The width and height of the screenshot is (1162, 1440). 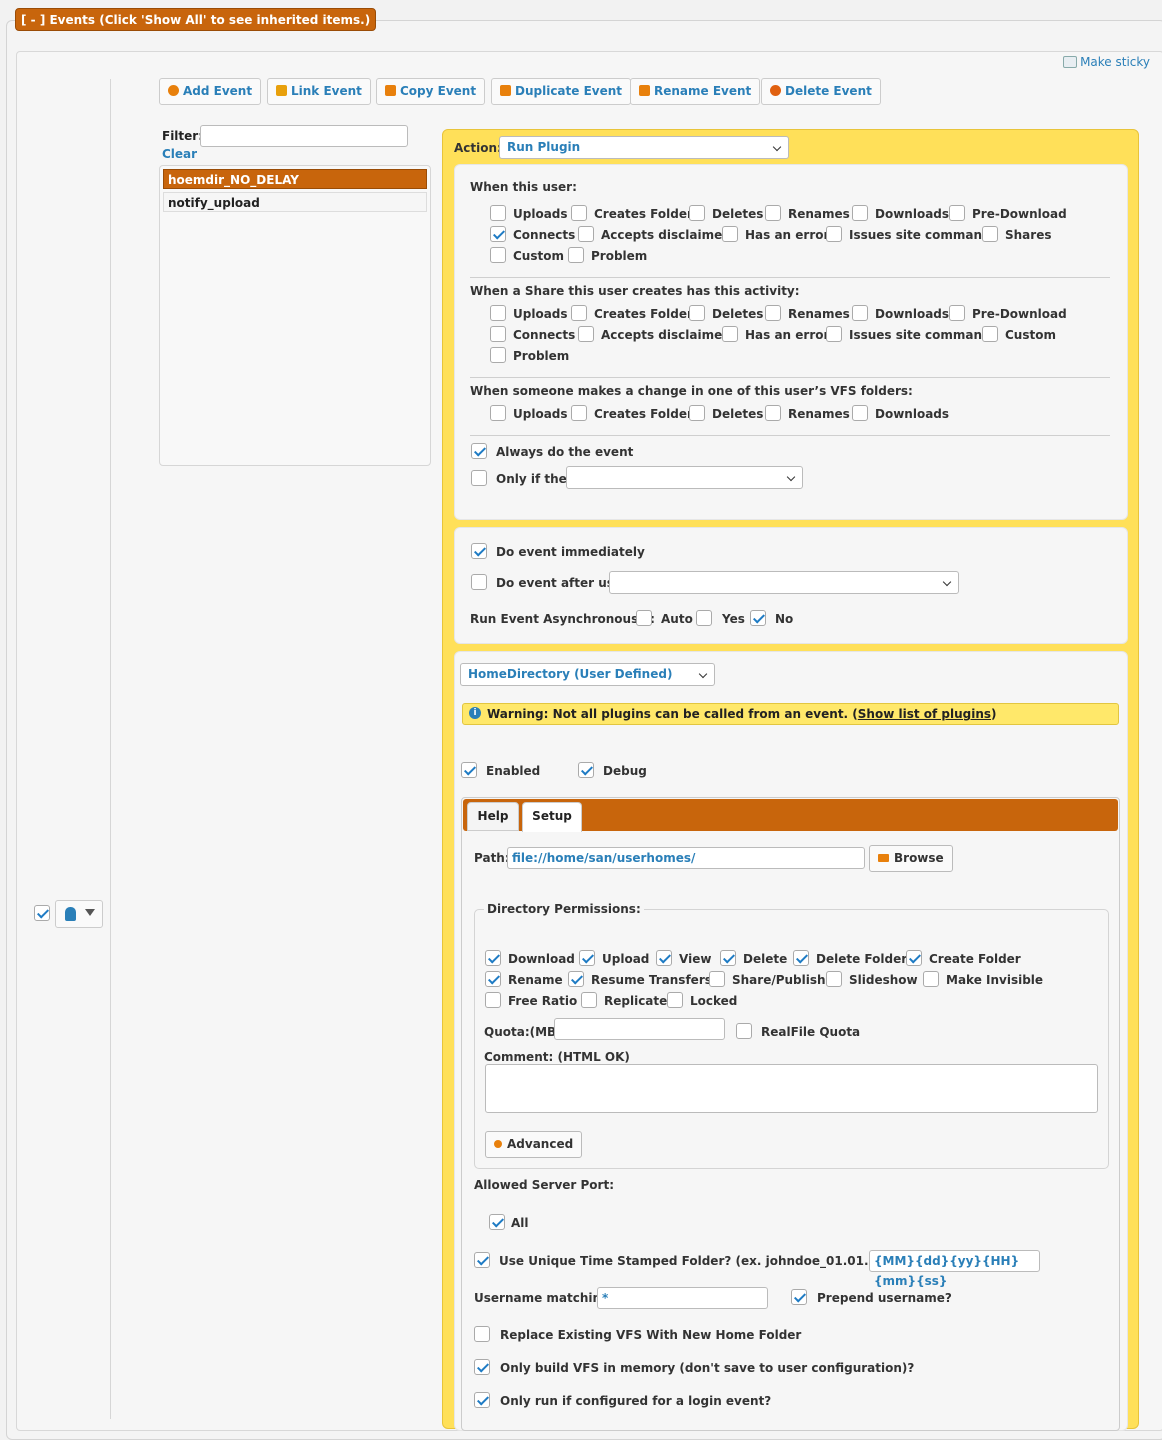 I want to click on option-label: Resume Transfers, so click(x=651, y=980).